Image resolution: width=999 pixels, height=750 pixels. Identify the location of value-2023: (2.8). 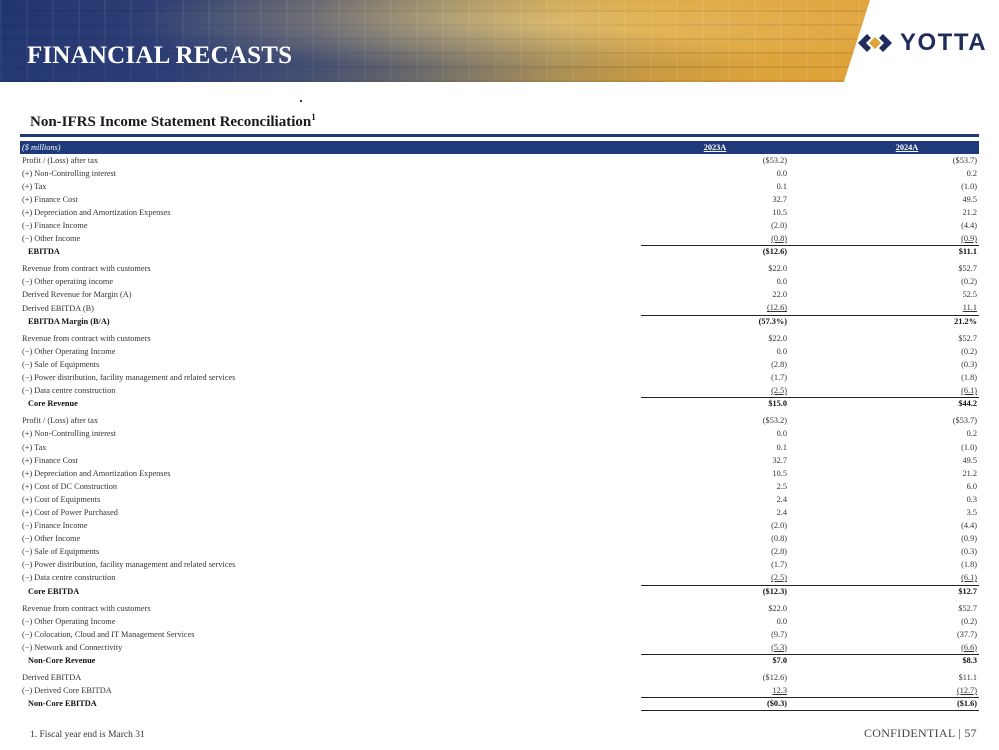
(779, 364).